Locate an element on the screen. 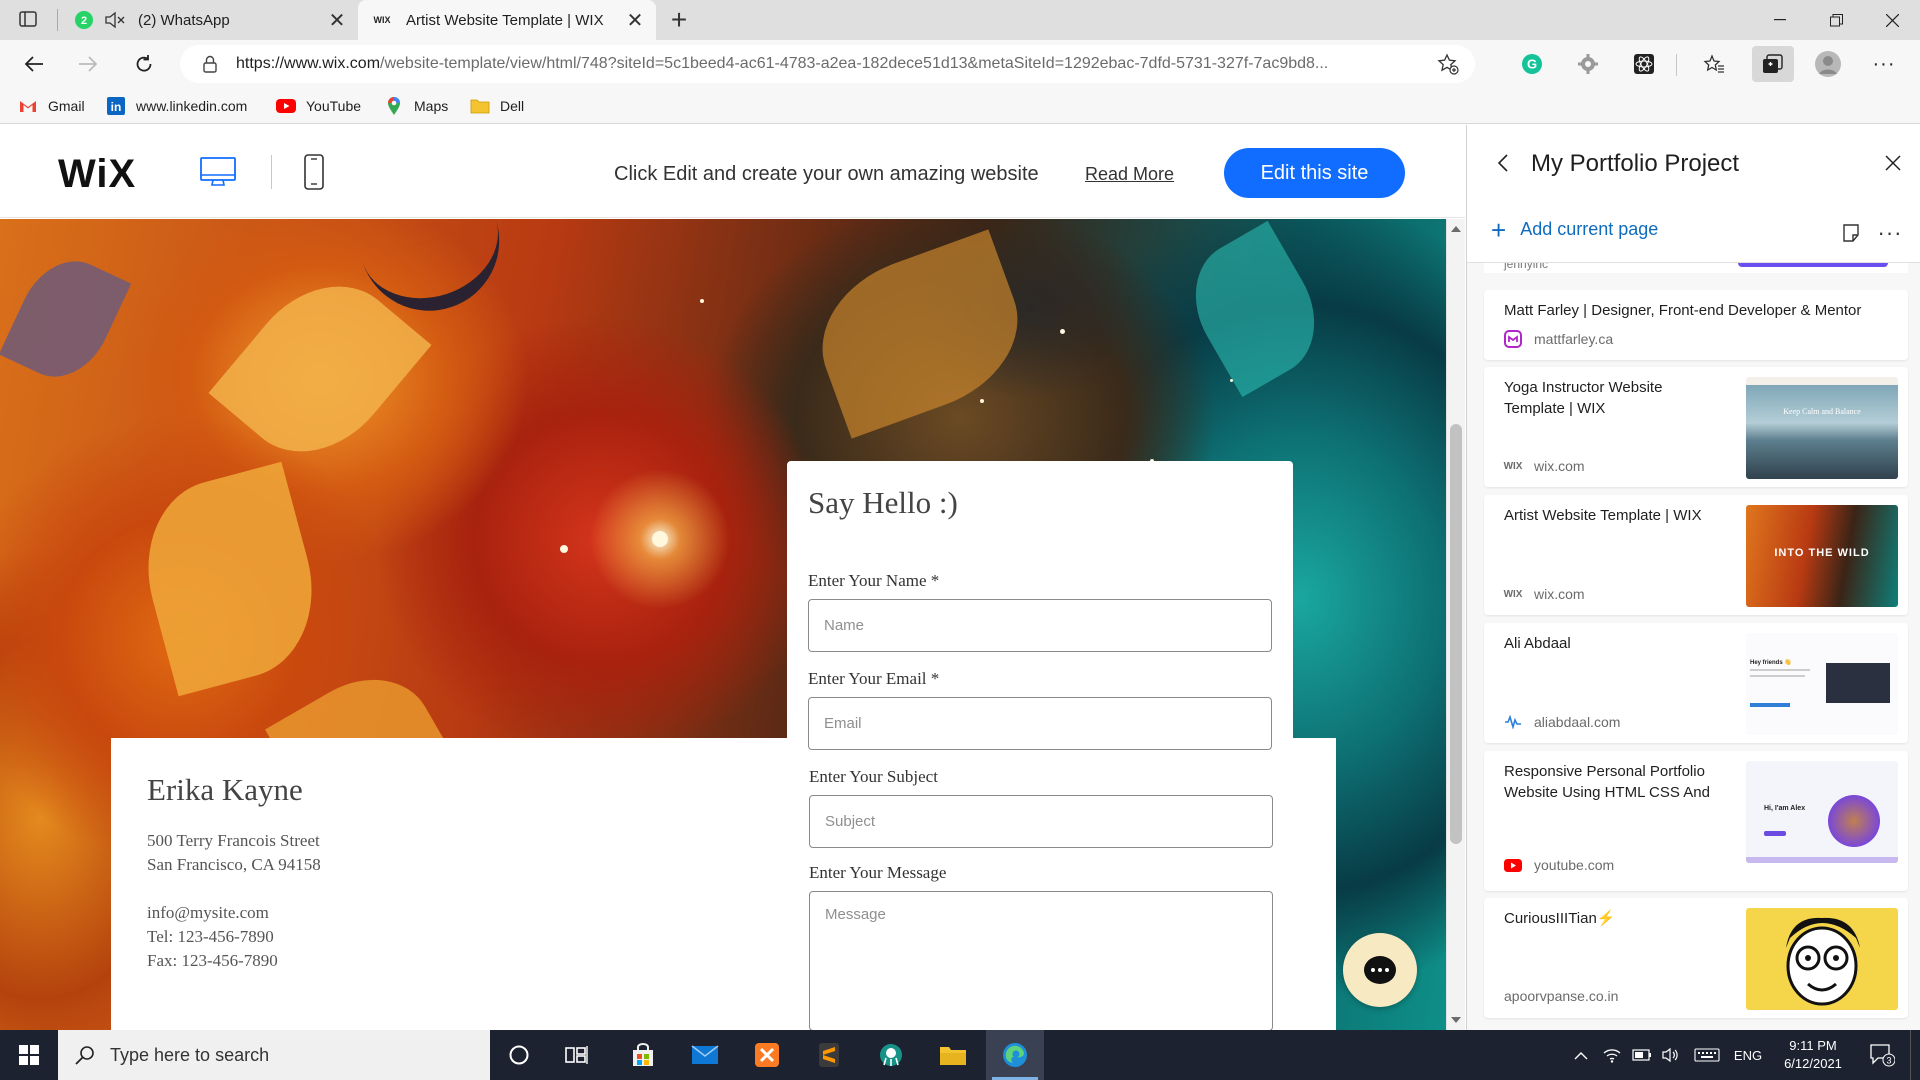  start-button is located at coordinates (29, 1055).